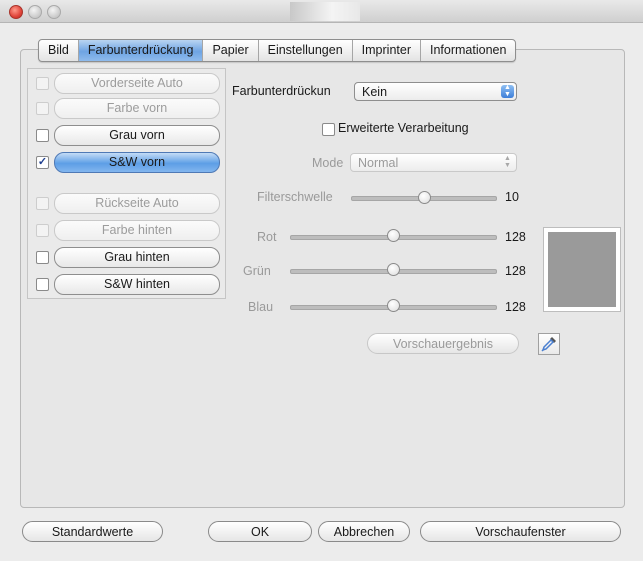 The height and width of the screenshot is (561, 643). Describe the element at coordinates (261, 307) in the screenshot. I see `blue-label: Blau` at that location.